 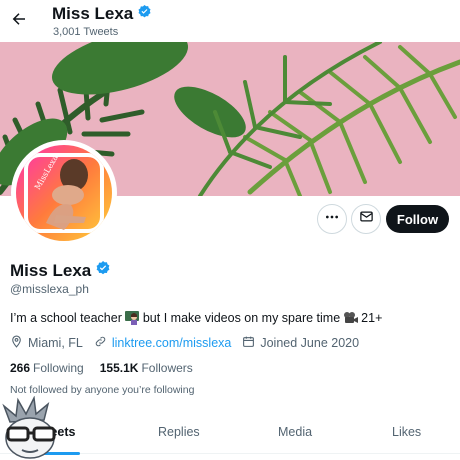 I want to click on location-item: Miami, FL, so click(x=46, y=343).